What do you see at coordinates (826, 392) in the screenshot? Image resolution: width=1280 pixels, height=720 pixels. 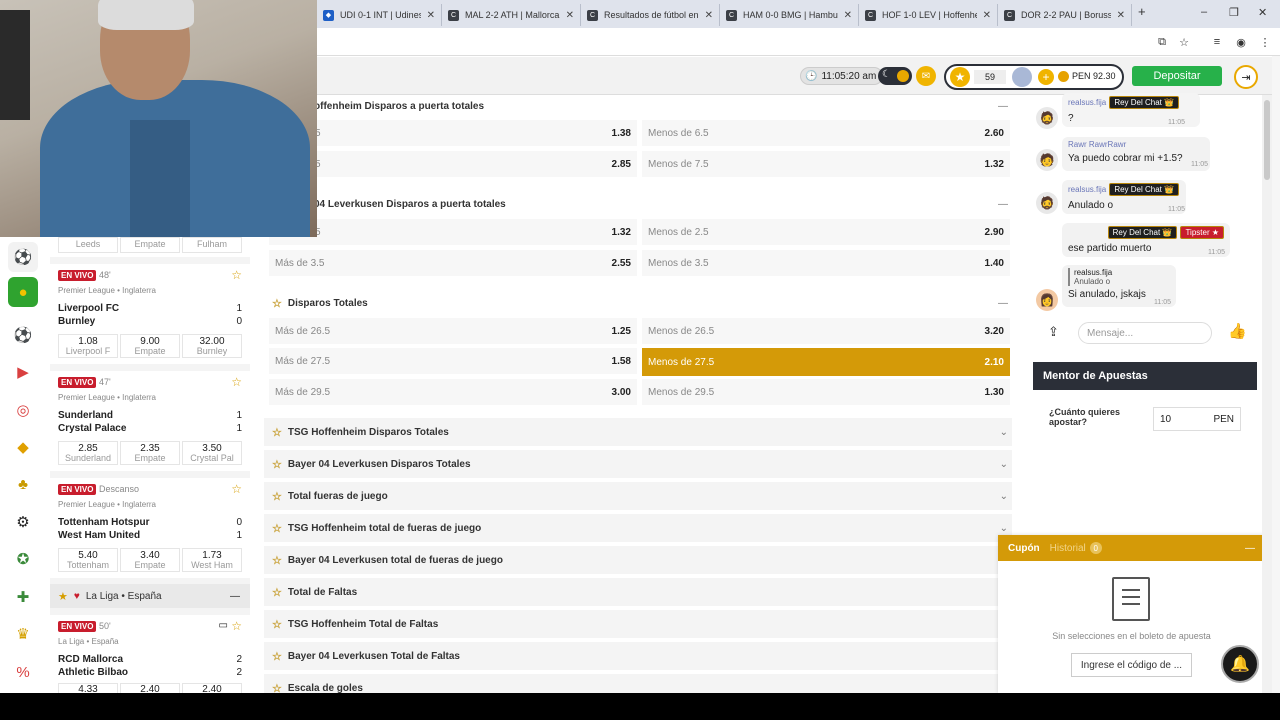 I see `odd-button: Menos de 29.5 1.30` at bounding box center [826, 392].